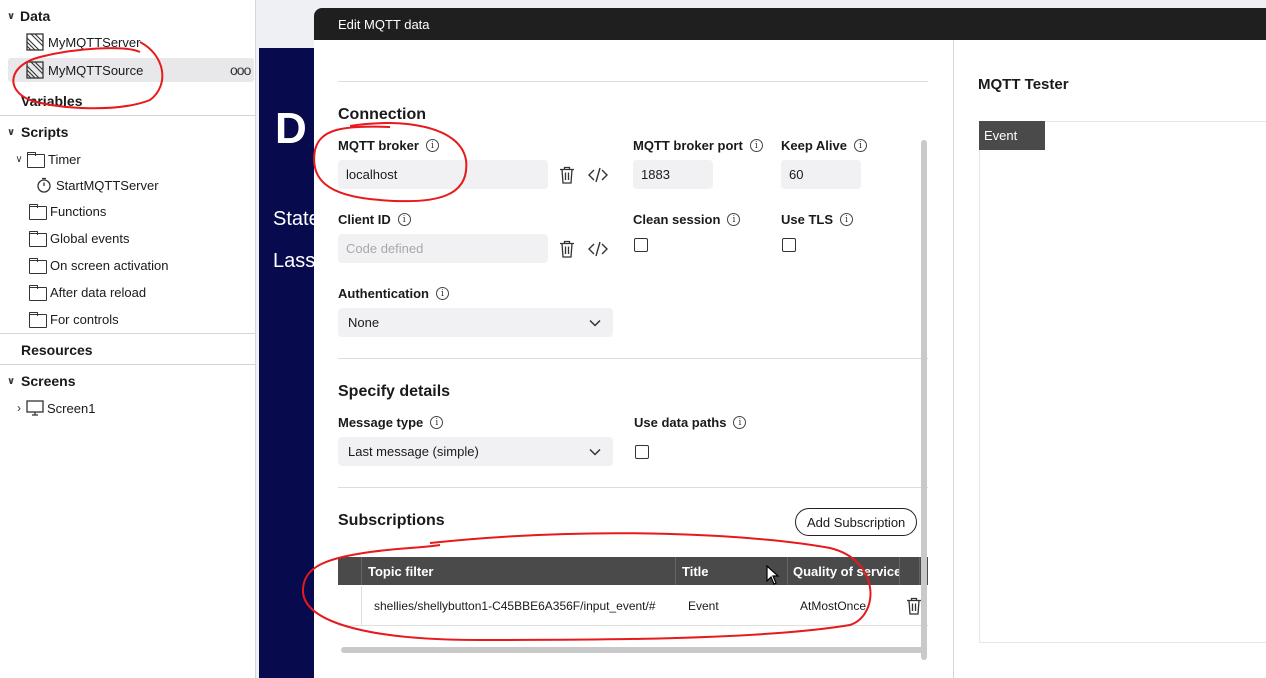  I want to click on keepalive-label: Keep Alive i, so click(824, 145).